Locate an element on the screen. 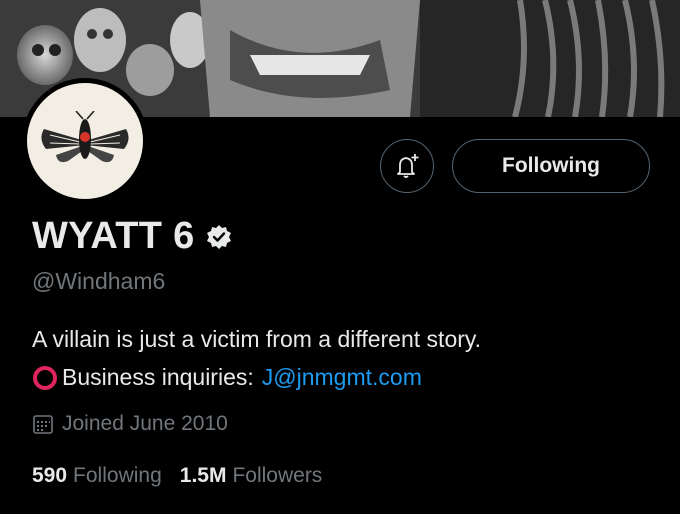  following-button: Following is located at coordinates (551, 166).